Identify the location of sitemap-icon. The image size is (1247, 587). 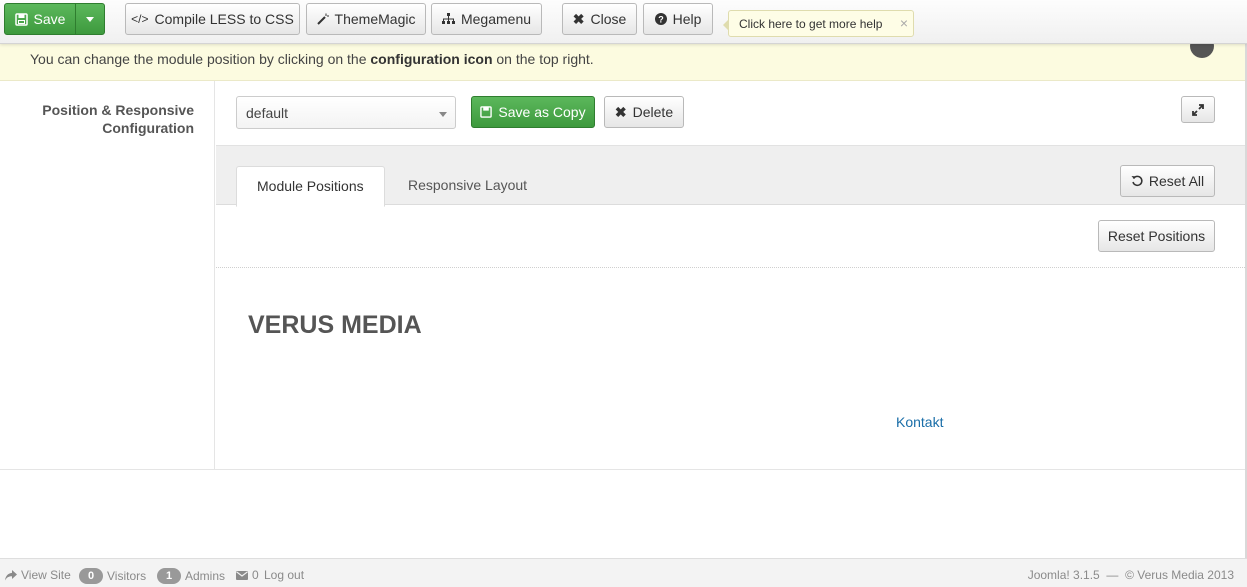
(448, 19).